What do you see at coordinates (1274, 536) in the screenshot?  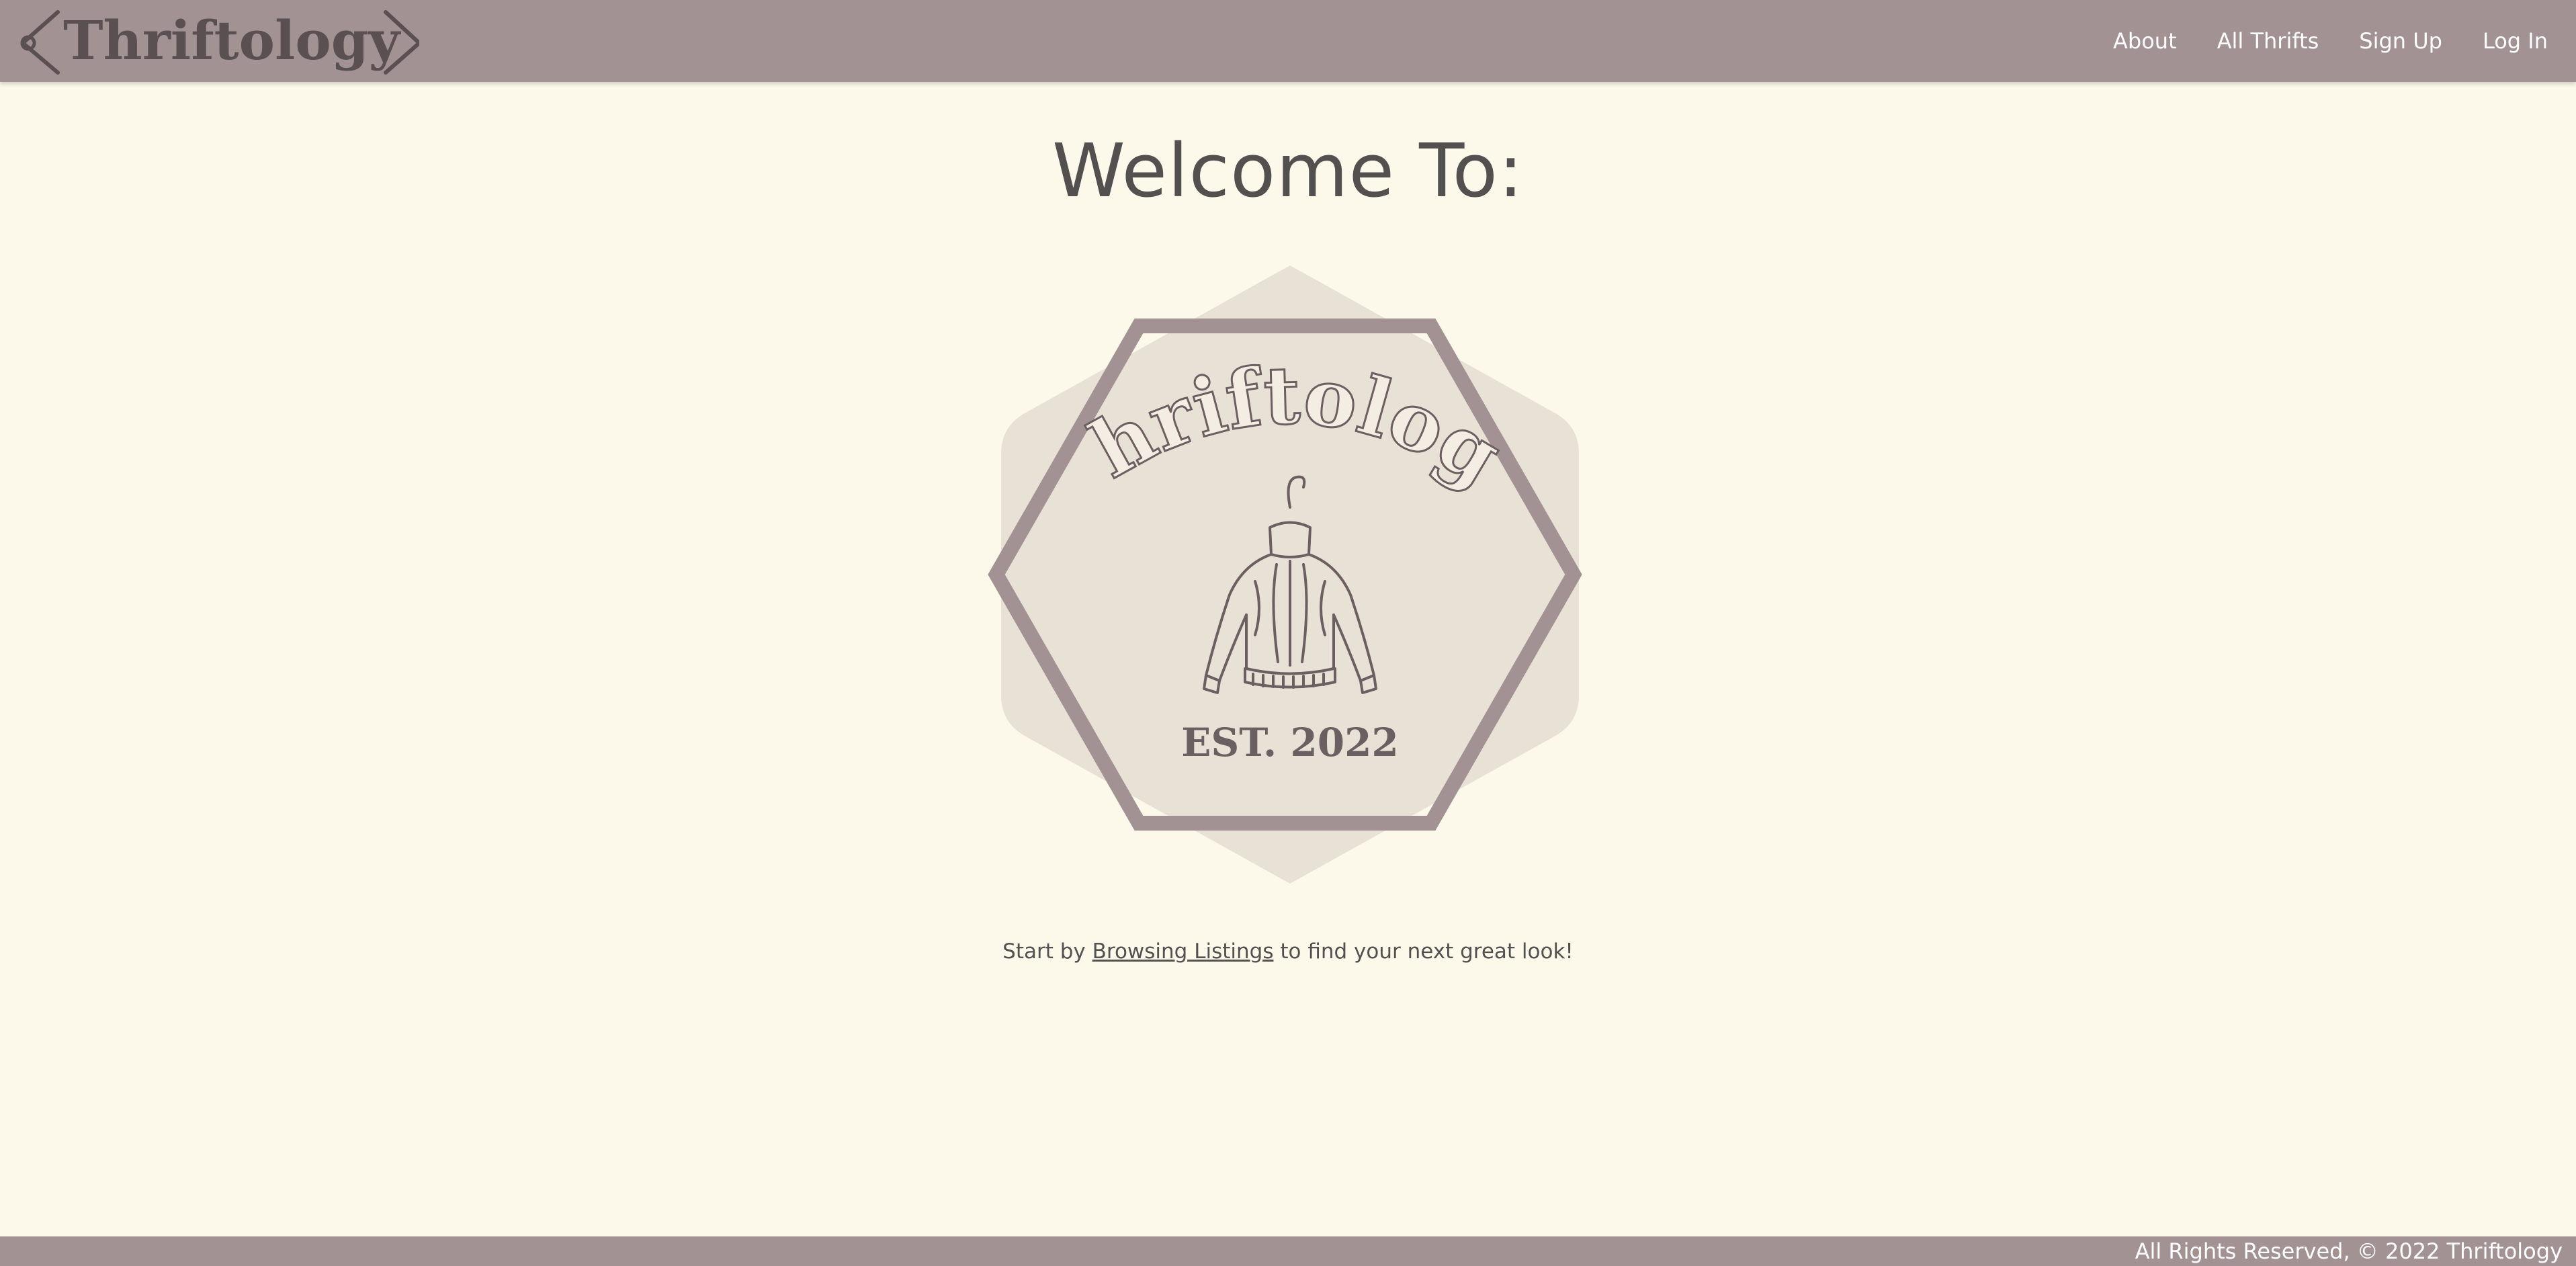 I see `thriftology-emblem-logo: Thriftology EST. 2022` at bounding box center [1274, 536].